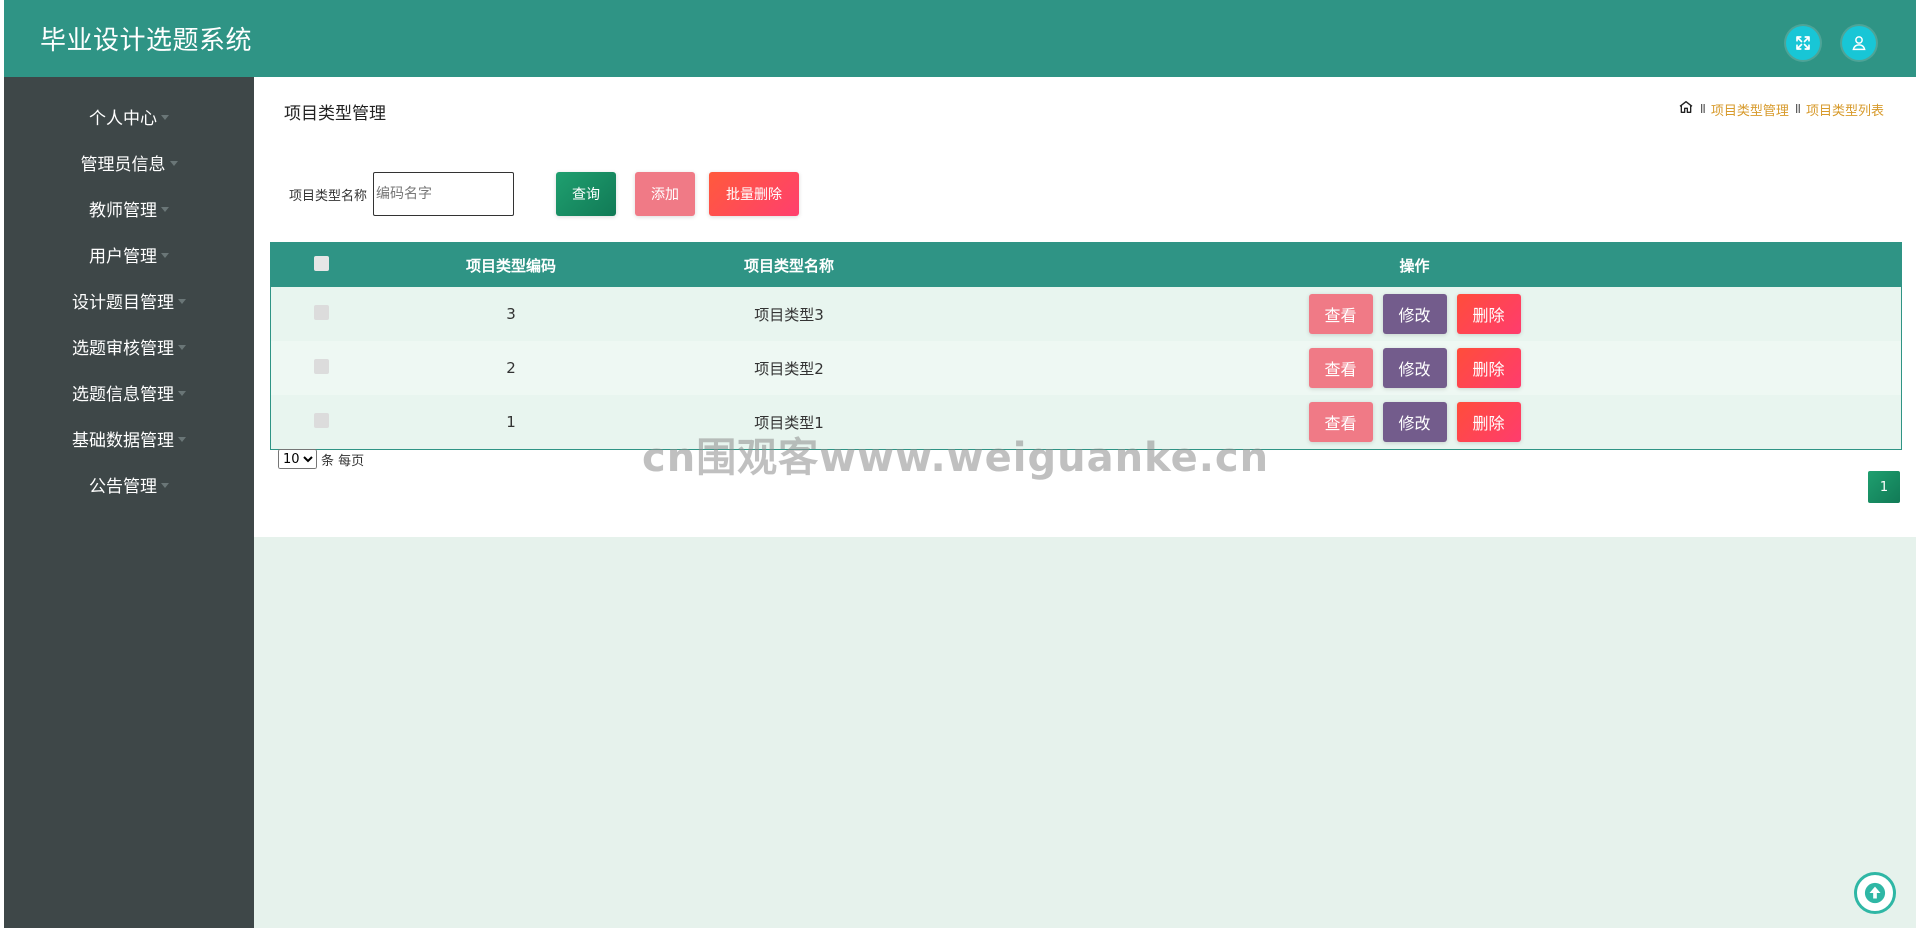  What do you see at coordinates (511, 265) in the screenshot?
I see `column-header-code: 项目类型编码` at bounding box center [511, 265].